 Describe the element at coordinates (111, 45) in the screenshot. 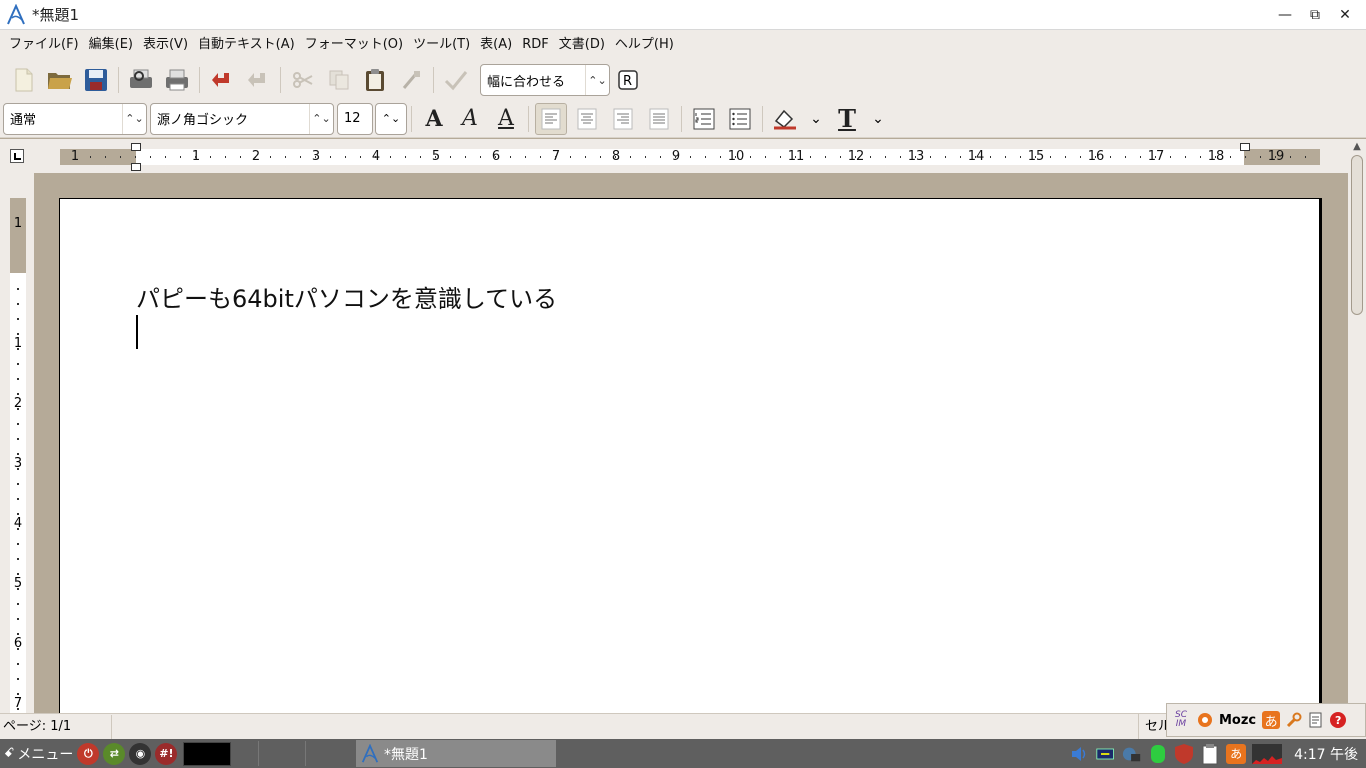

I see `menu-edit: 編集(E)` at that location.